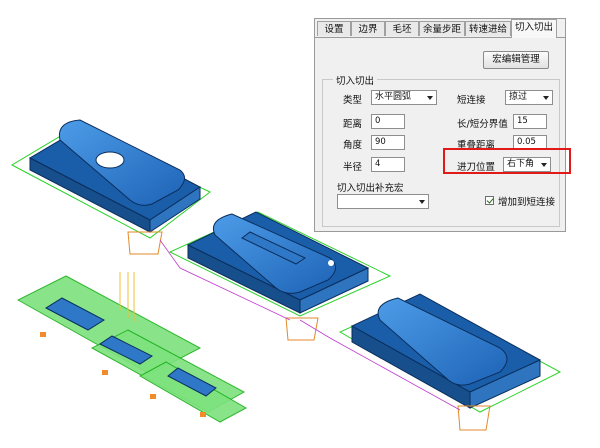 The width and height of the screenshot is (600, 448). I want to click on type-select: 水平圆弧, so click(404, 97).